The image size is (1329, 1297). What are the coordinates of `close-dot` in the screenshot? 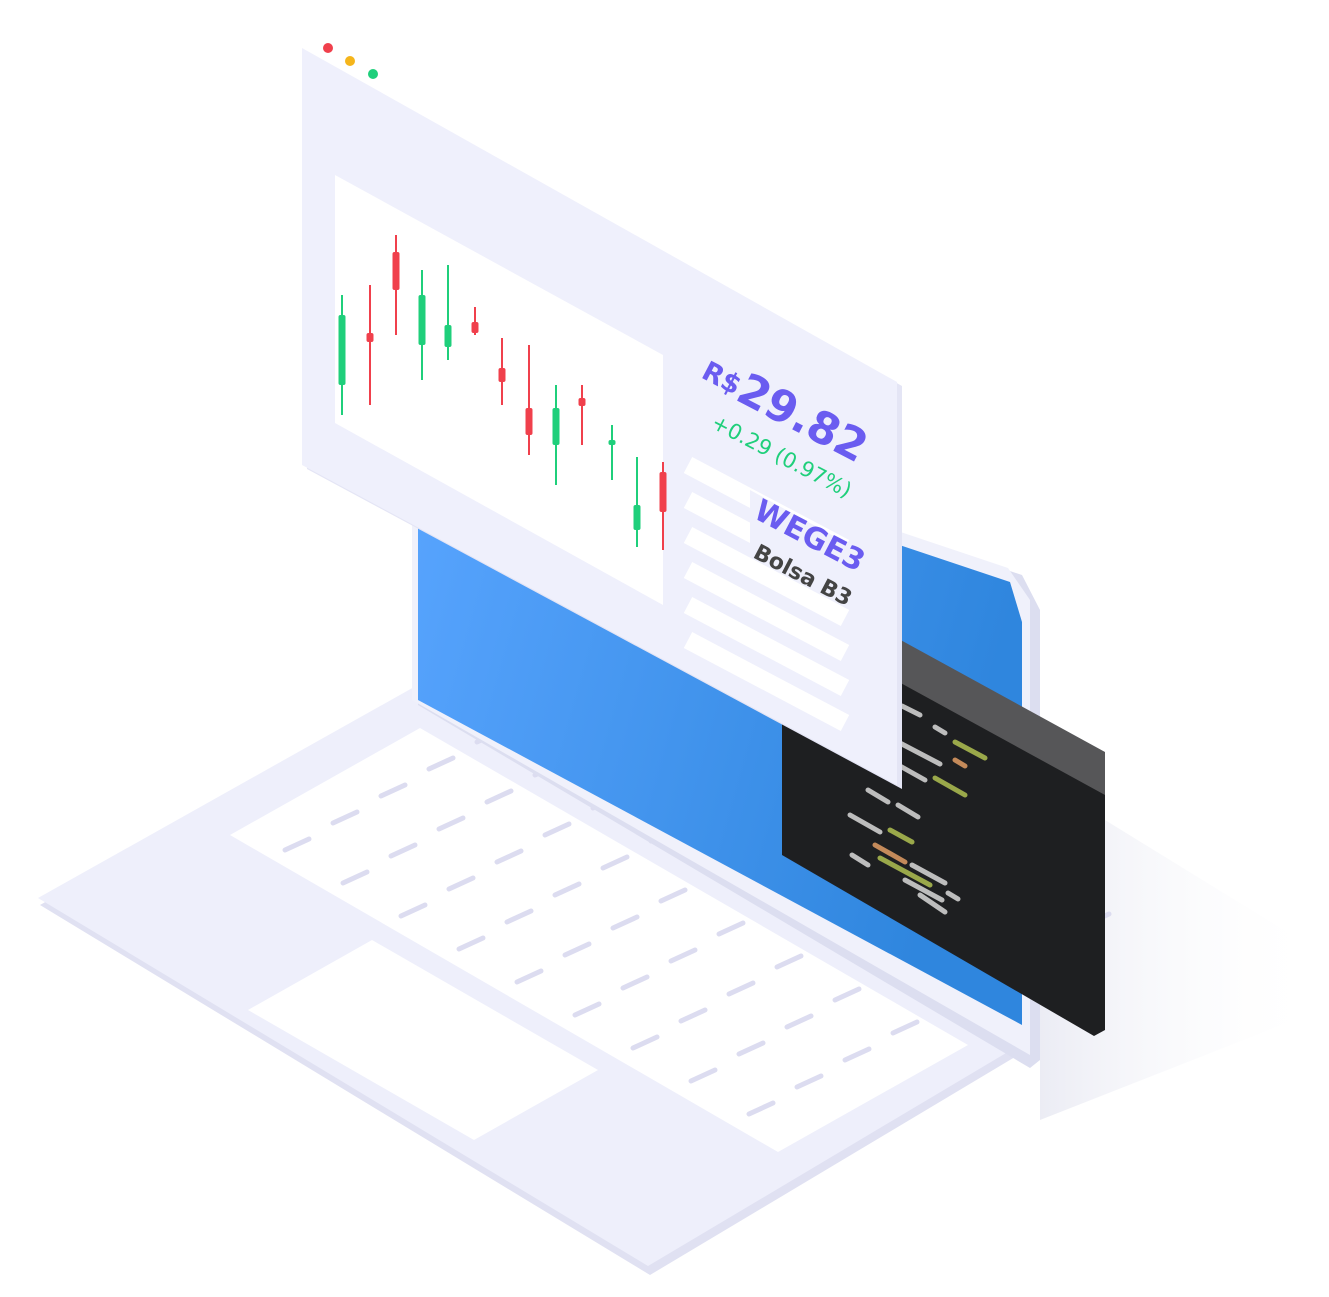 It's located at (328, 48).